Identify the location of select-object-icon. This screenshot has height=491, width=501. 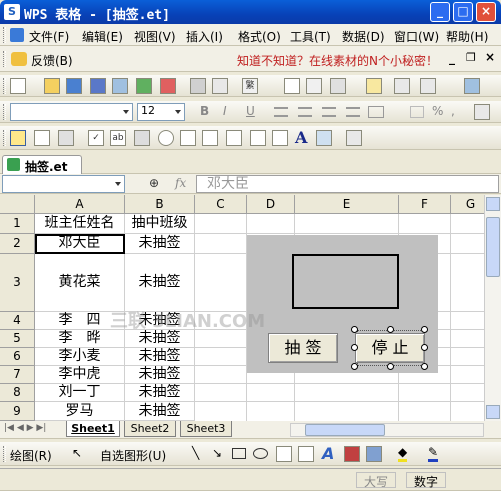
(42, 138).